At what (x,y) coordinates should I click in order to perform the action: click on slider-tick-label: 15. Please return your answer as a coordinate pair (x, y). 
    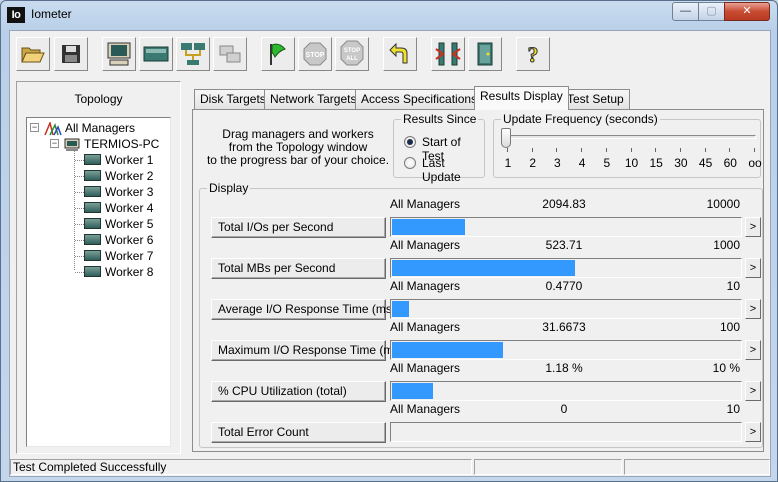
    Looking at the image, I should click on (656, 163).